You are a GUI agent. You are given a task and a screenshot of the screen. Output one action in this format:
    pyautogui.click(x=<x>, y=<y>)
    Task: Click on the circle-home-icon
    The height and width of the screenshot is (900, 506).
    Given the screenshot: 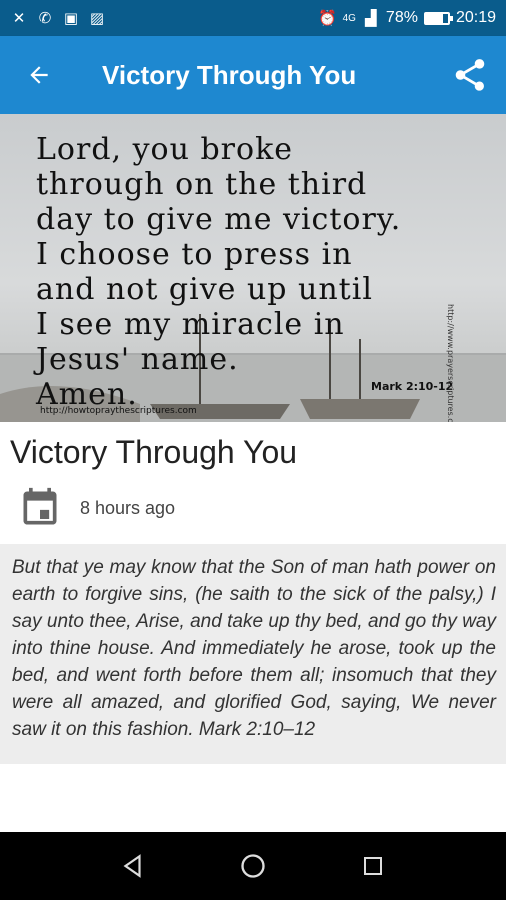 What is the action you would take?
    pyautogui.click(x=253, y=866)
    